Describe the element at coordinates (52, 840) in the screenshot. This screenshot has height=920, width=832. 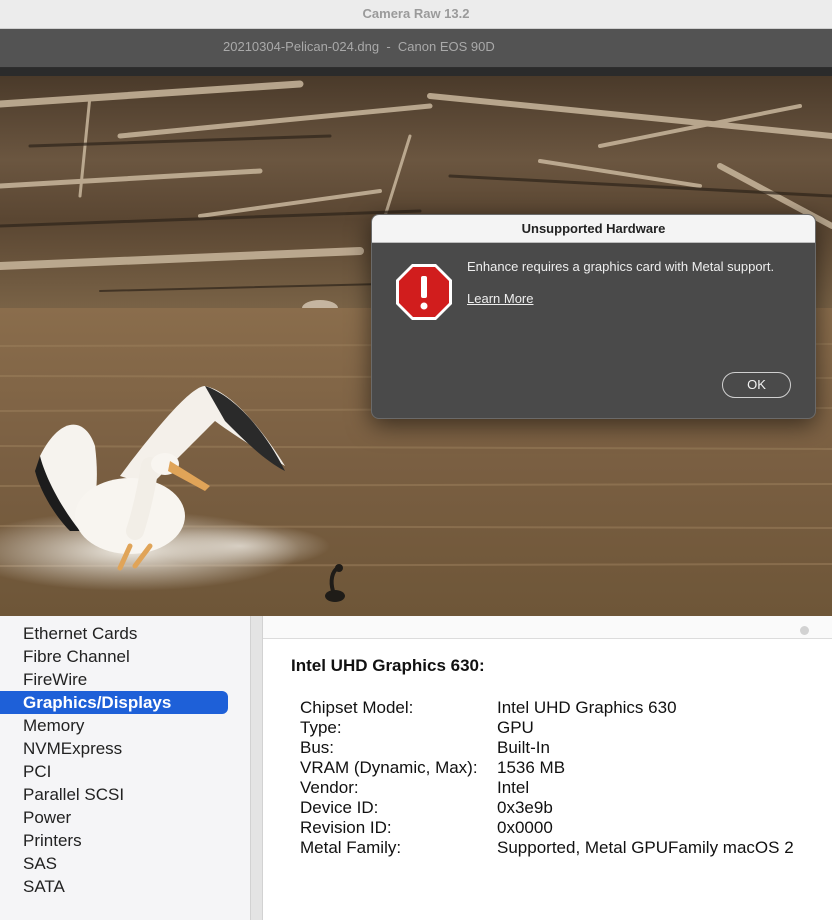
I see `sidebar-item-label: Printers` at that location.